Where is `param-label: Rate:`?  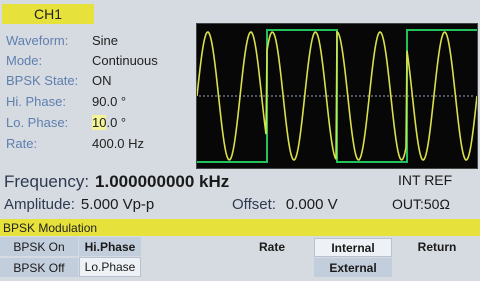 param-label: Rate: is located at coordinates (22, 143).